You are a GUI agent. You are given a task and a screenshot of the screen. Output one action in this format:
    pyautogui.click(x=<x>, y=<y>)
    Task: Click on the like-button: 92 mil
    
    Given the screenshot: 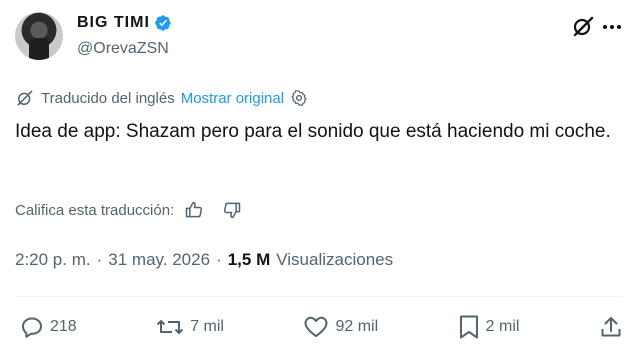 What is the action you would take?
    pyautogui.click(x=340, y=327)
    